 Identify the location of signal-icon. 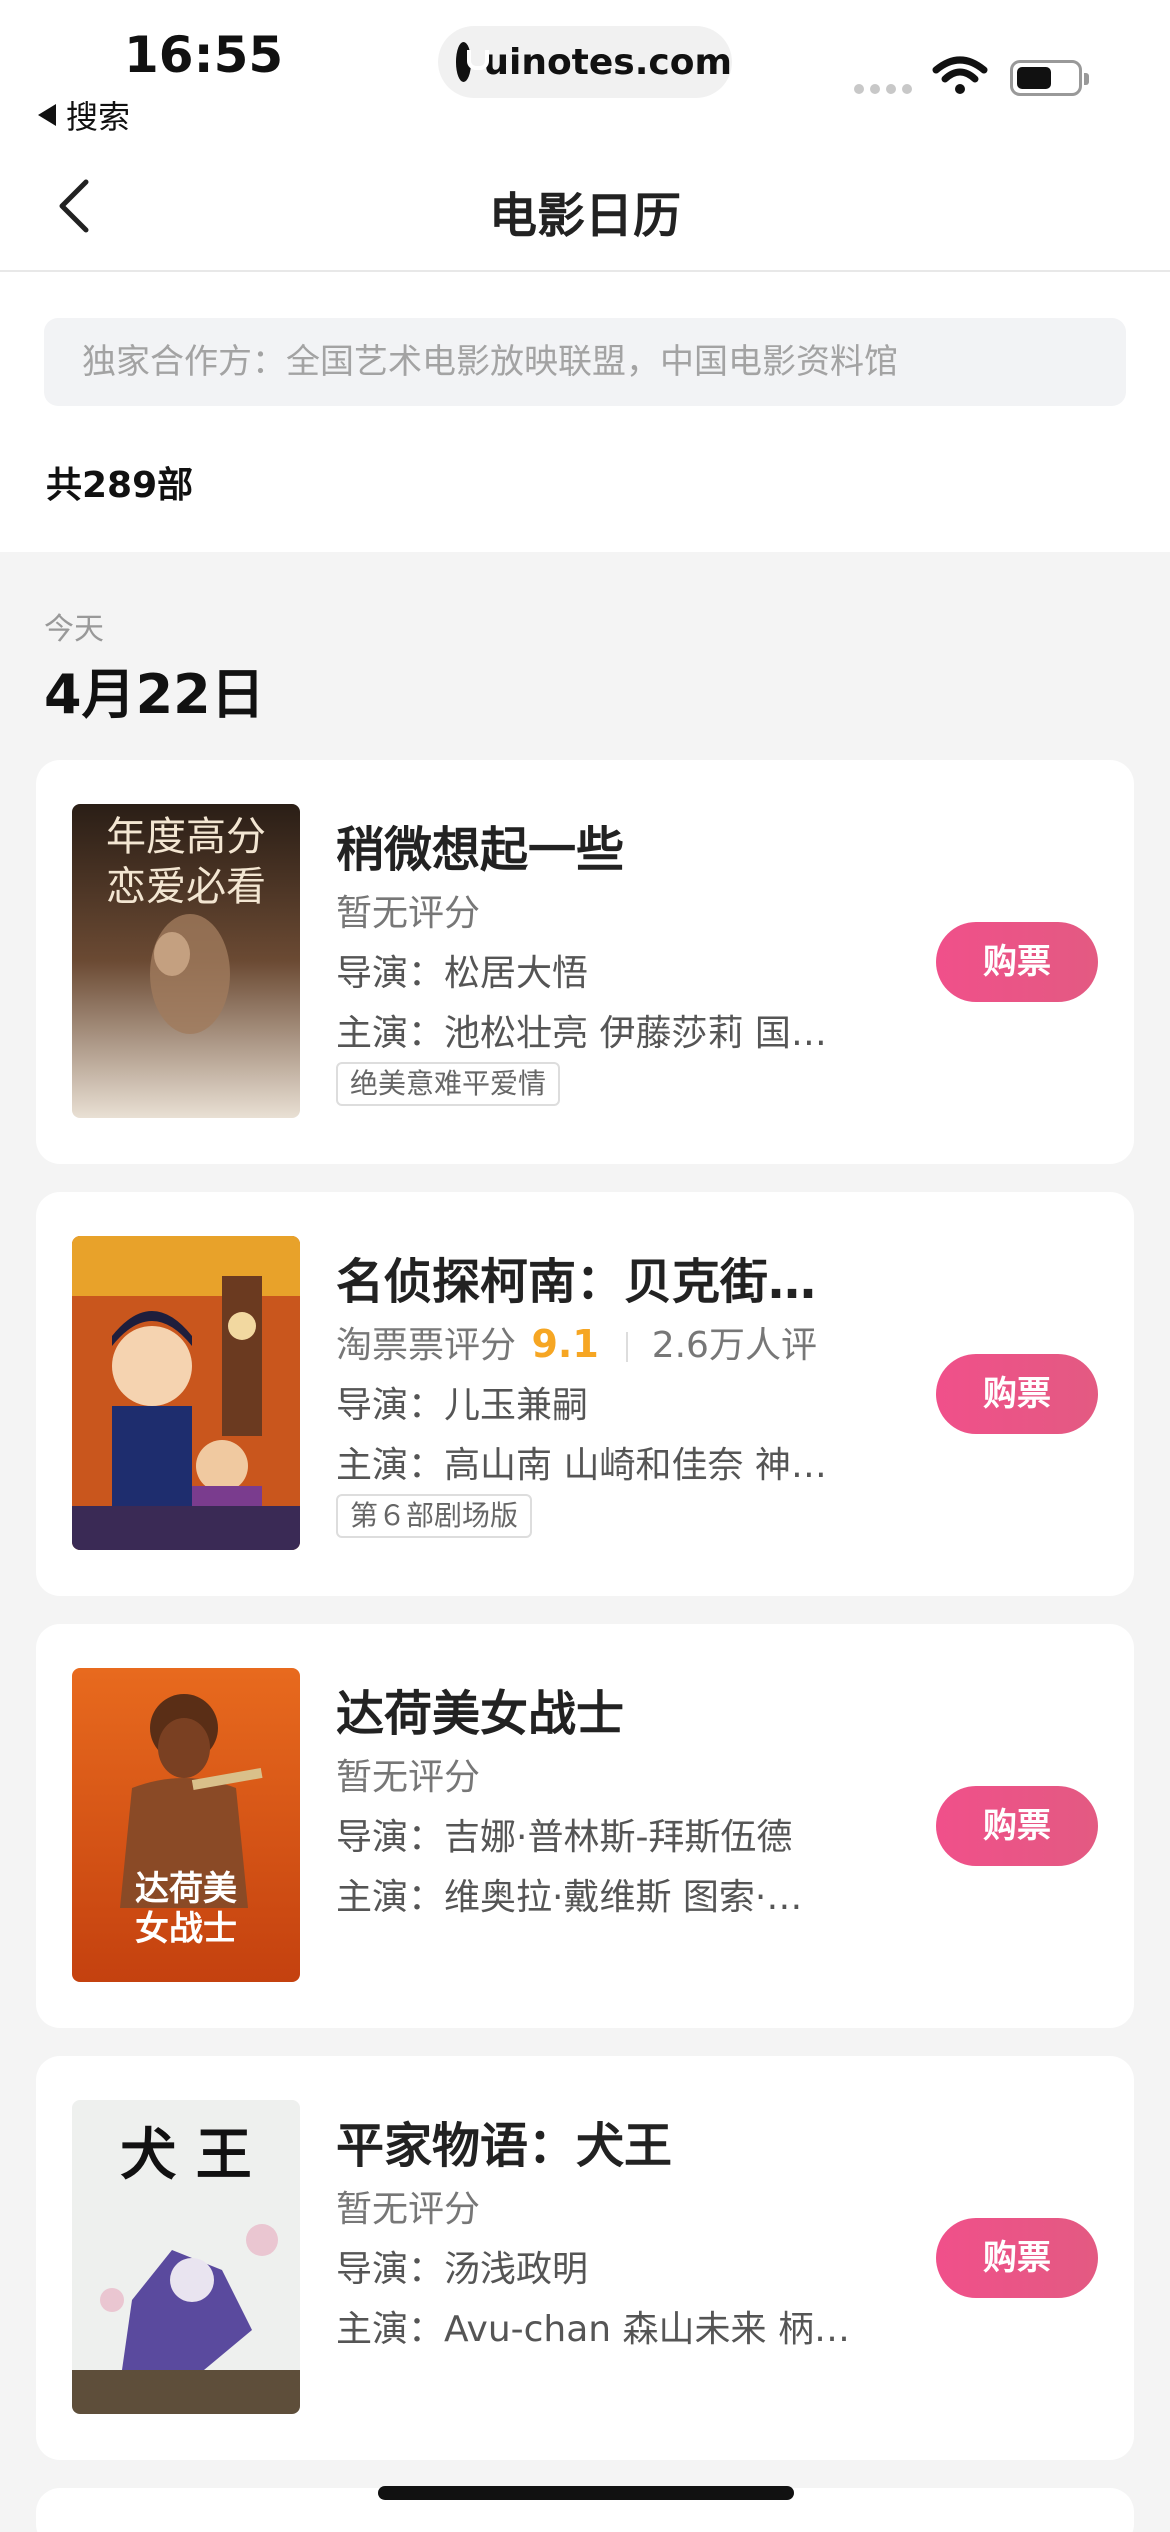
(883, 89).